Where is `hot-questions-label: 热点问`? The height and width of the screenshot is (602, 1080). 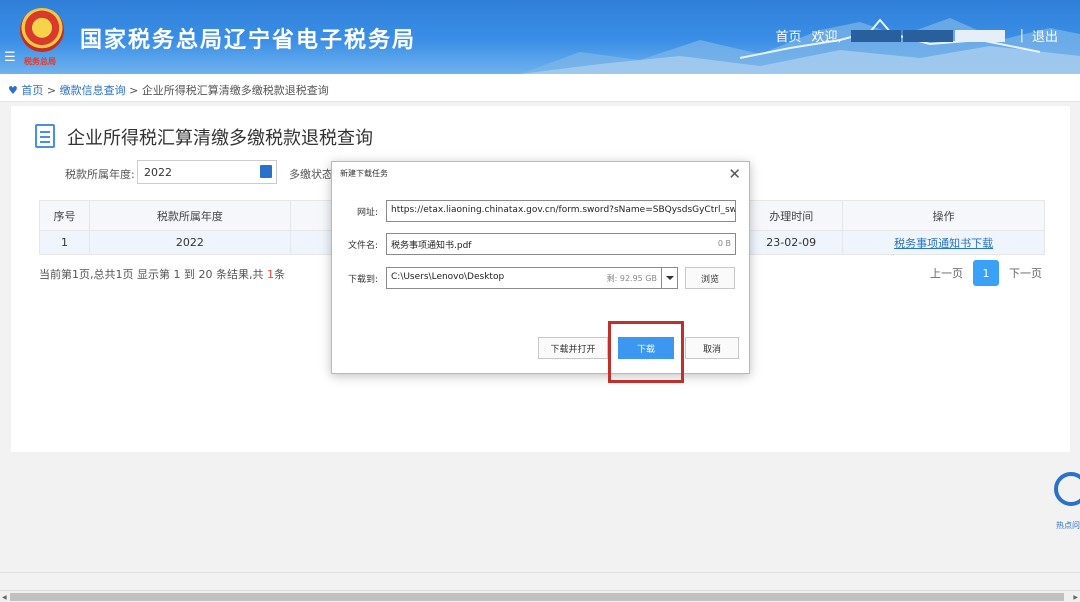
hot-questions-label: 热点问 is located at coordinates (1068, 525).